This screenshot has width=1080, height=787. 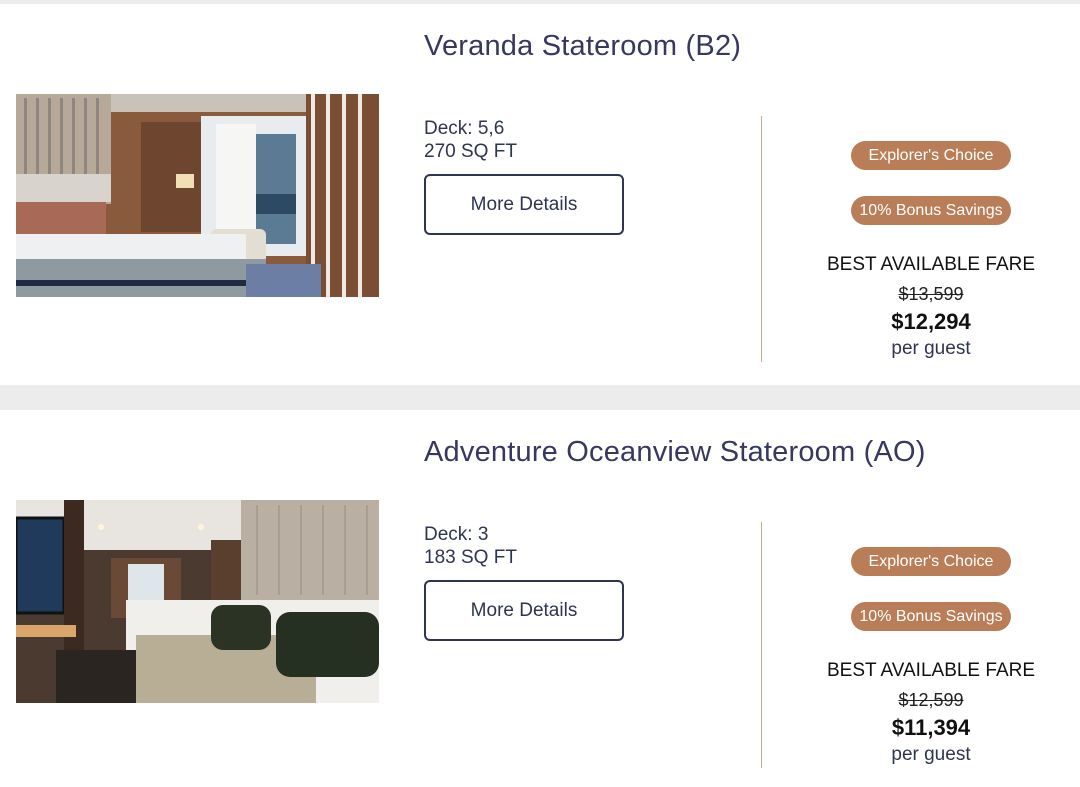 What do you see at coordinates (583, 46) in the screenshot?
I see `stateroom-title: Veranda Stateroom (B2)` at bounding box center [583, 46].